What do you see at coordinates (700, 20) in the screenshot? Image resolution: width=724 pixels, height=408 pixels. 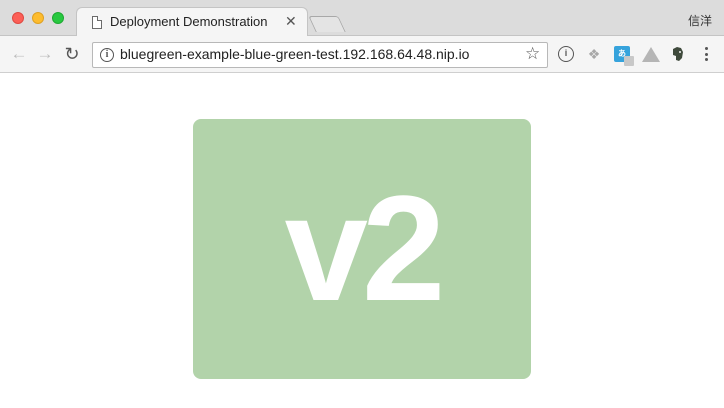 I see `profile-name: 信洋` at bounding box center [700, 20].